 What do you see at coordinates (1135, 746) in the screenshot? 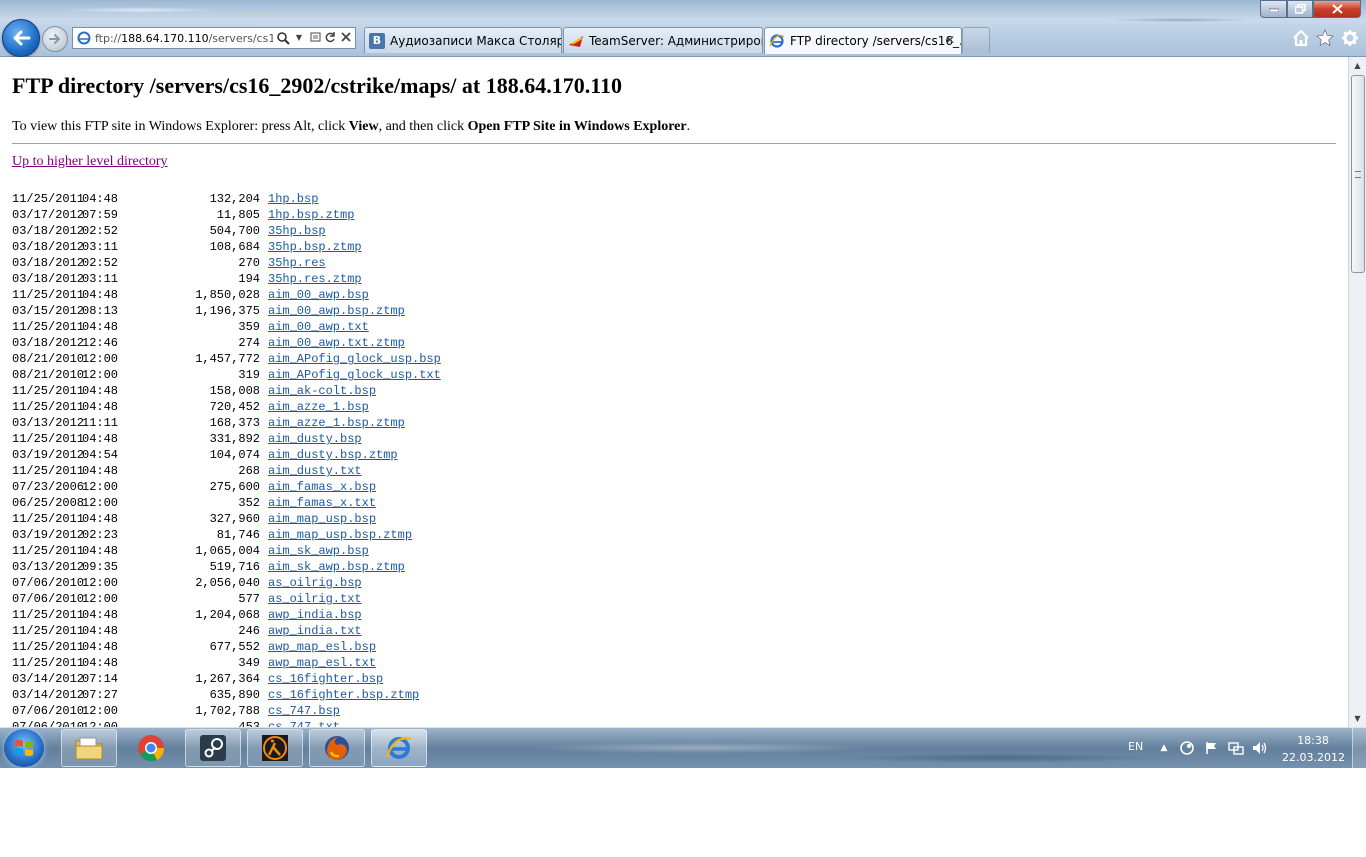
I see `language-indicator: EN` at bounding box center [1135, 746].